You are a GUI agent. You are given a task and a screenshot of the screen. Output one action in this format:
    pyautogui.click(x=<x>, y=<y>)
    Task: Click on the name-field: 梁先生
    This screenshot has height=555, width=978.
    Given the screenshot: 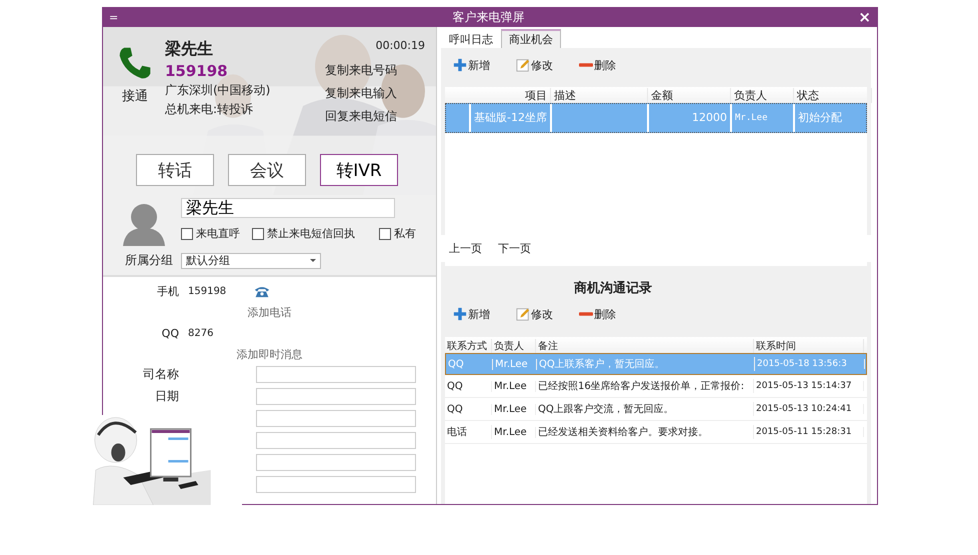 What is the action you would take?
    pyautogui.click(x=288, y=208)
    